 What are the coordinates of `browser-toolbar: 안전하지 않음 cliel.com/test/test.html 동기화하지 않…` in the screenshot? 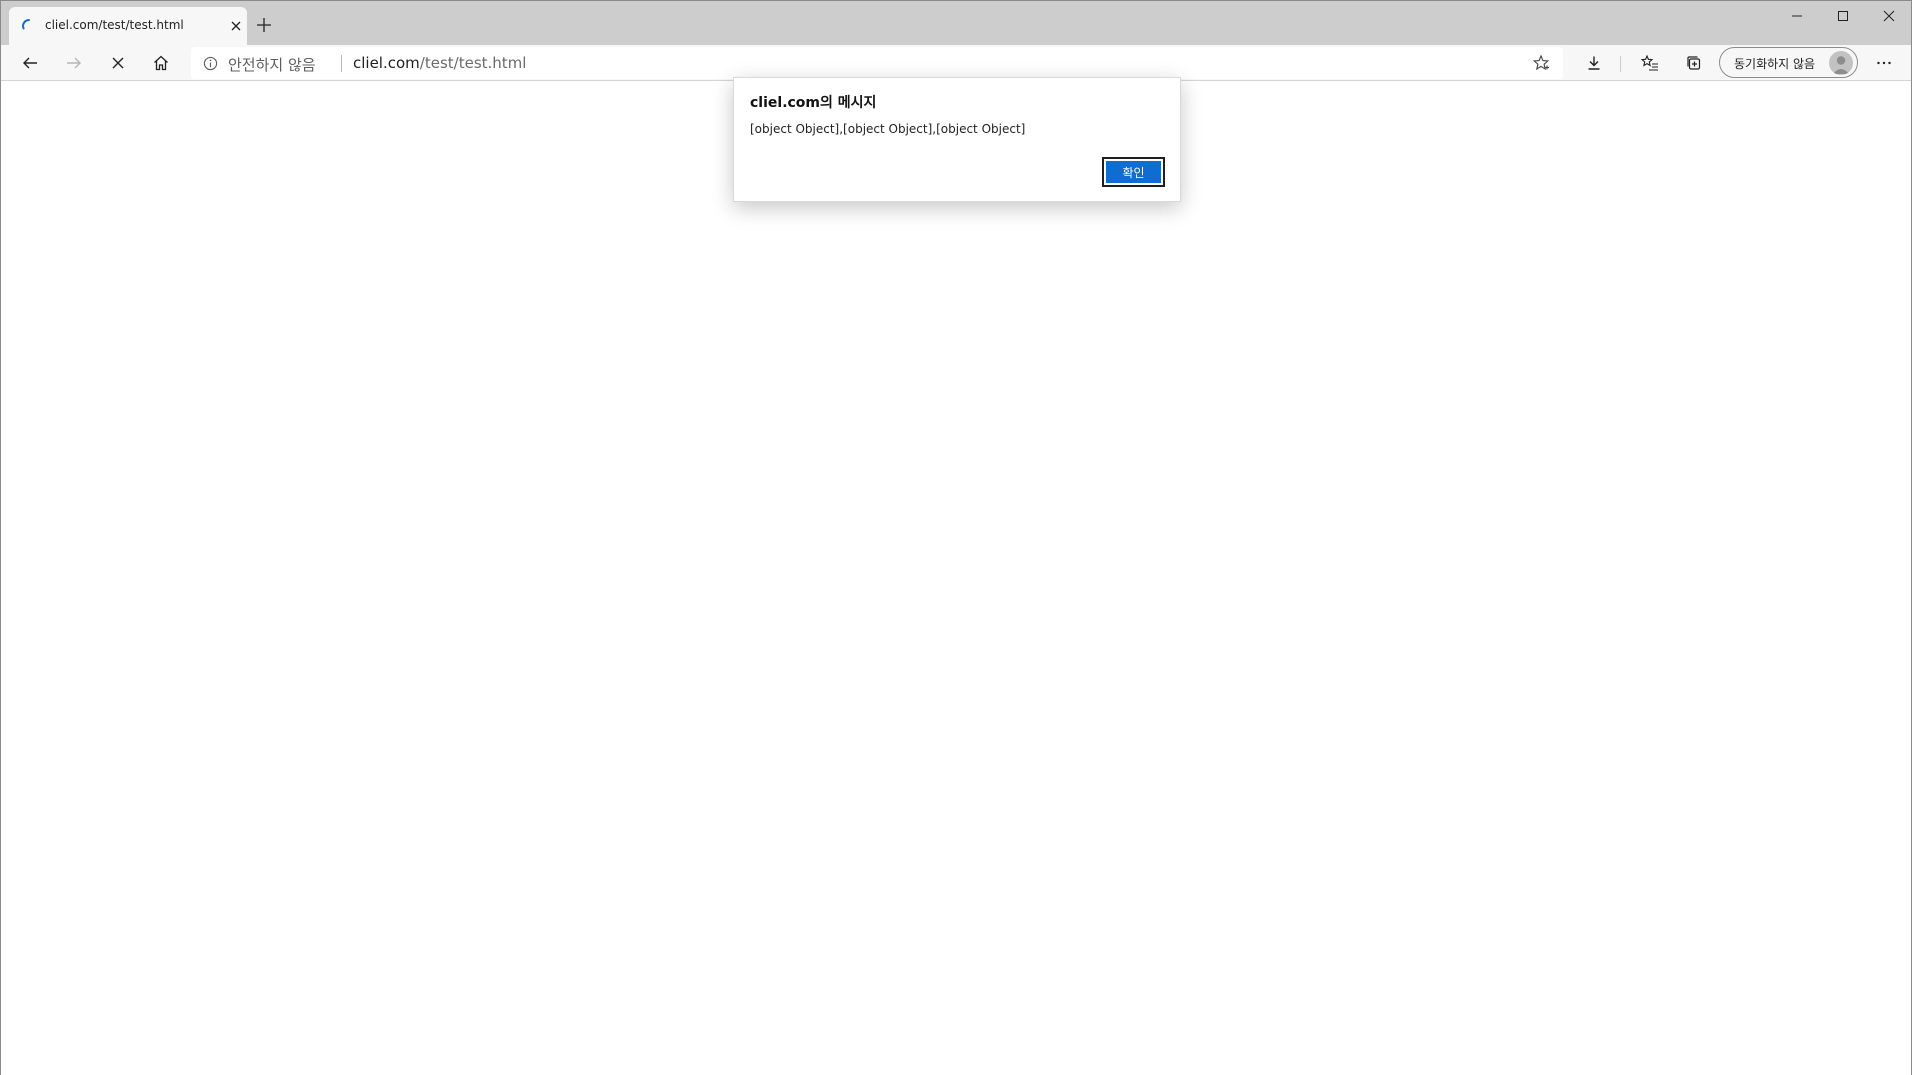 It's located at (956, 63).